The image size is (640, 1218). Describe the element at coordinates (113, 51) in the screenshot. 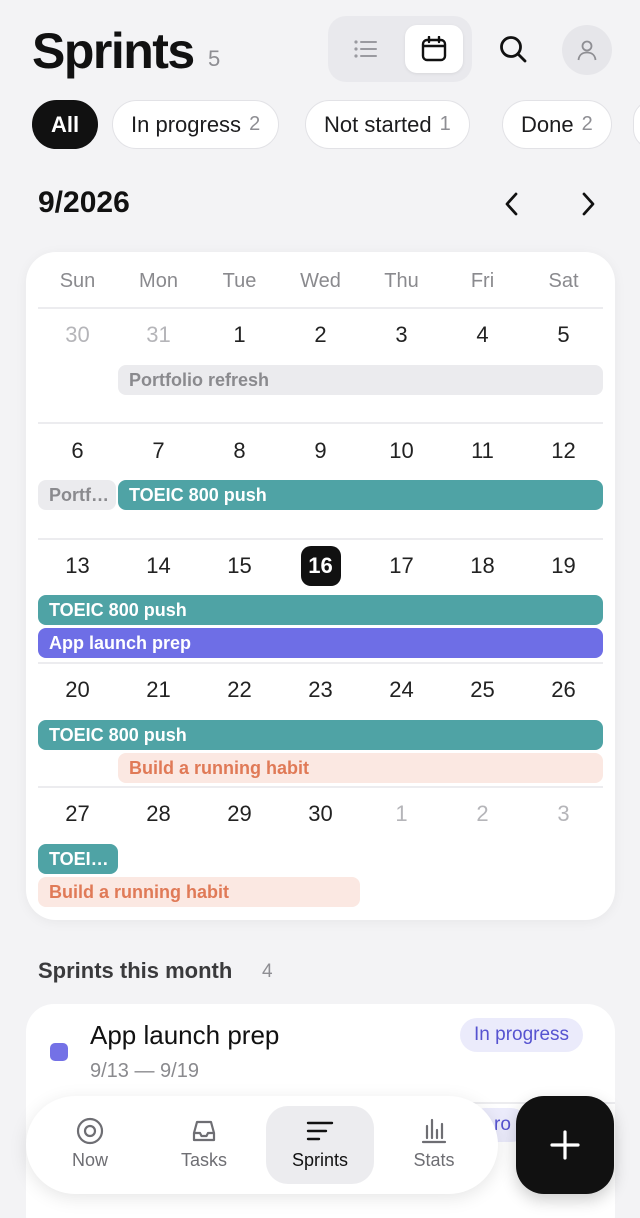

I see `page-title: Sprints` at that location.